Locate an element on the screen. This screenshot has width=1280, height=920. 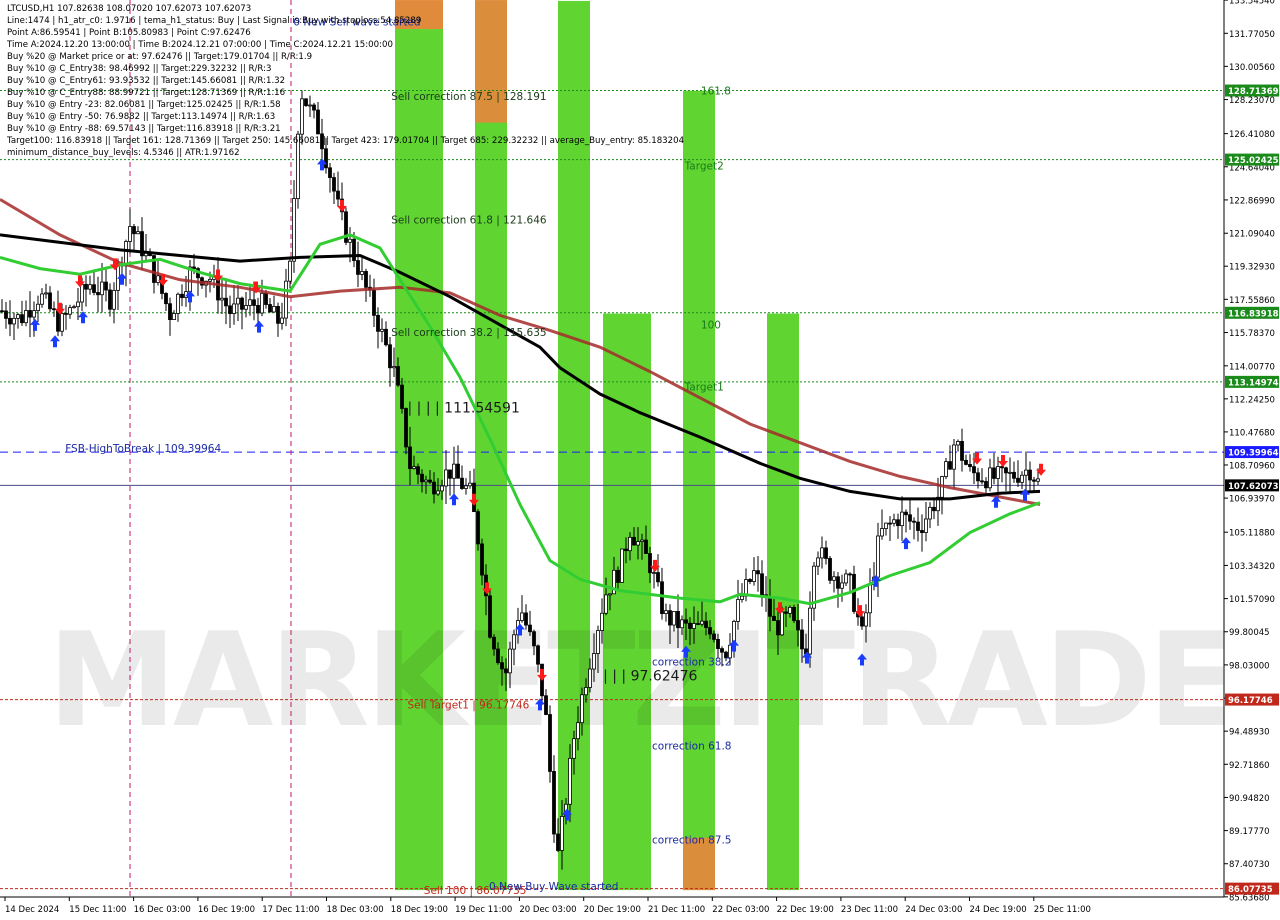
sell-arrow-icon is located at coordinates (1003, 461).